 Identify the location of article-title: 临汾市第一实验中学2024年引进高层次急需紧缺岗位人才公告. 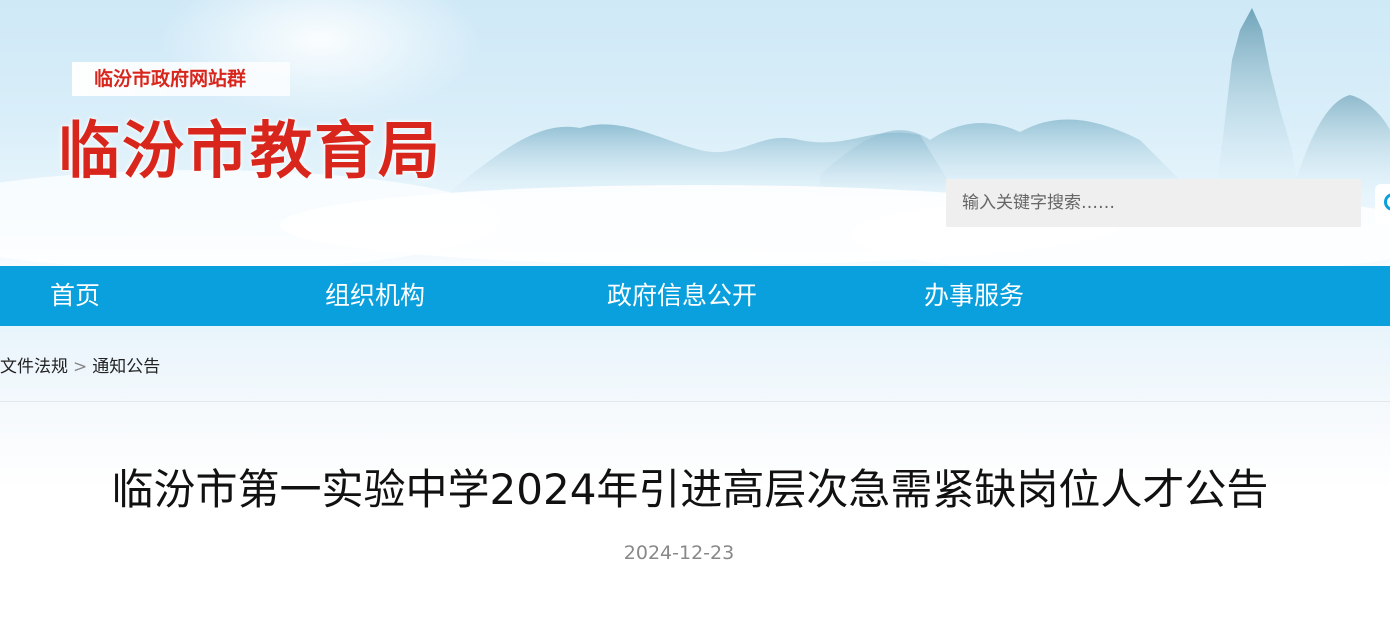
(690, 489).